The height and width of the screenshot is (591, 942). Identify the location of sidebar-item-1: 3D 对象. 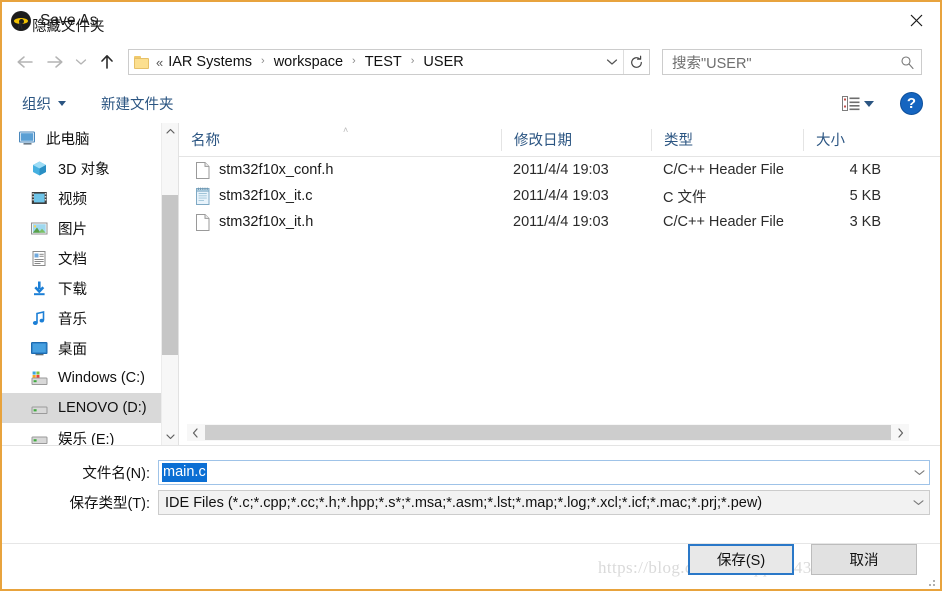
(90, 168).